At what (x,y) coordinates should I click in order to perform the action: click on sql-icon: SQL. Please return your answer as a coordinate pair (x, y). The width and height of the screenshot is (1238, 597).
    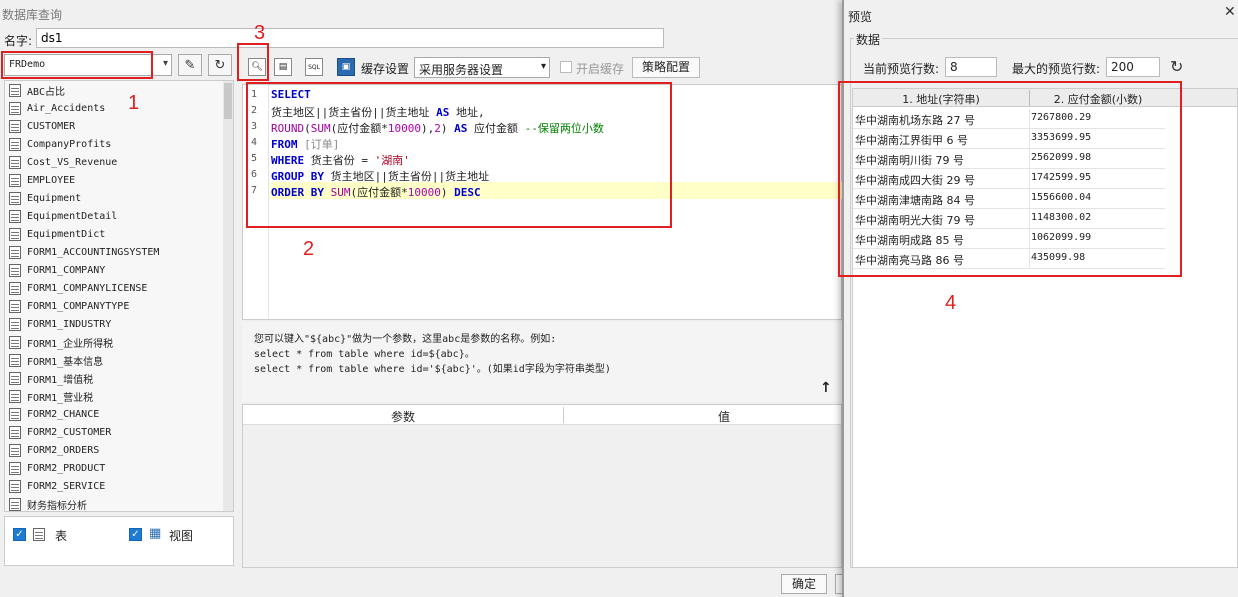
    Looking at the image, I should click on (314, 67).